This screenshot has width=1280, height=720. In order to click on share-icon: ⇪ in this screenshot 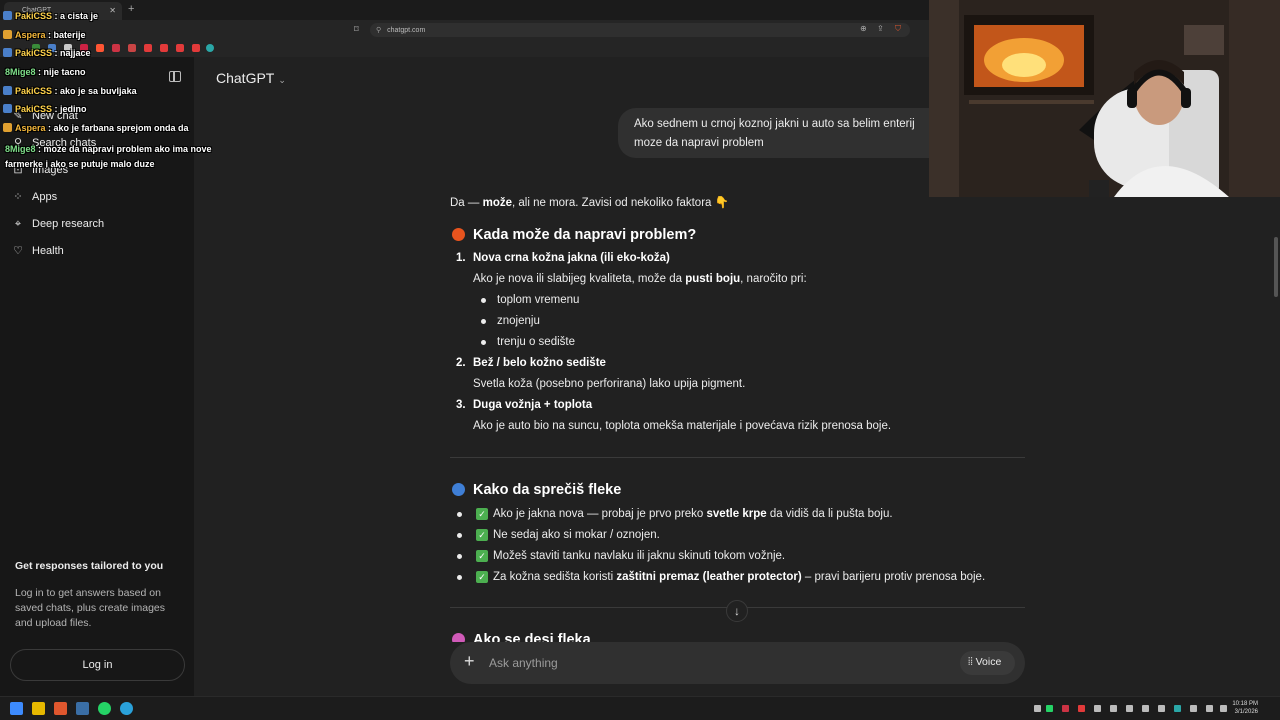, I will do `click(880, 28)`.